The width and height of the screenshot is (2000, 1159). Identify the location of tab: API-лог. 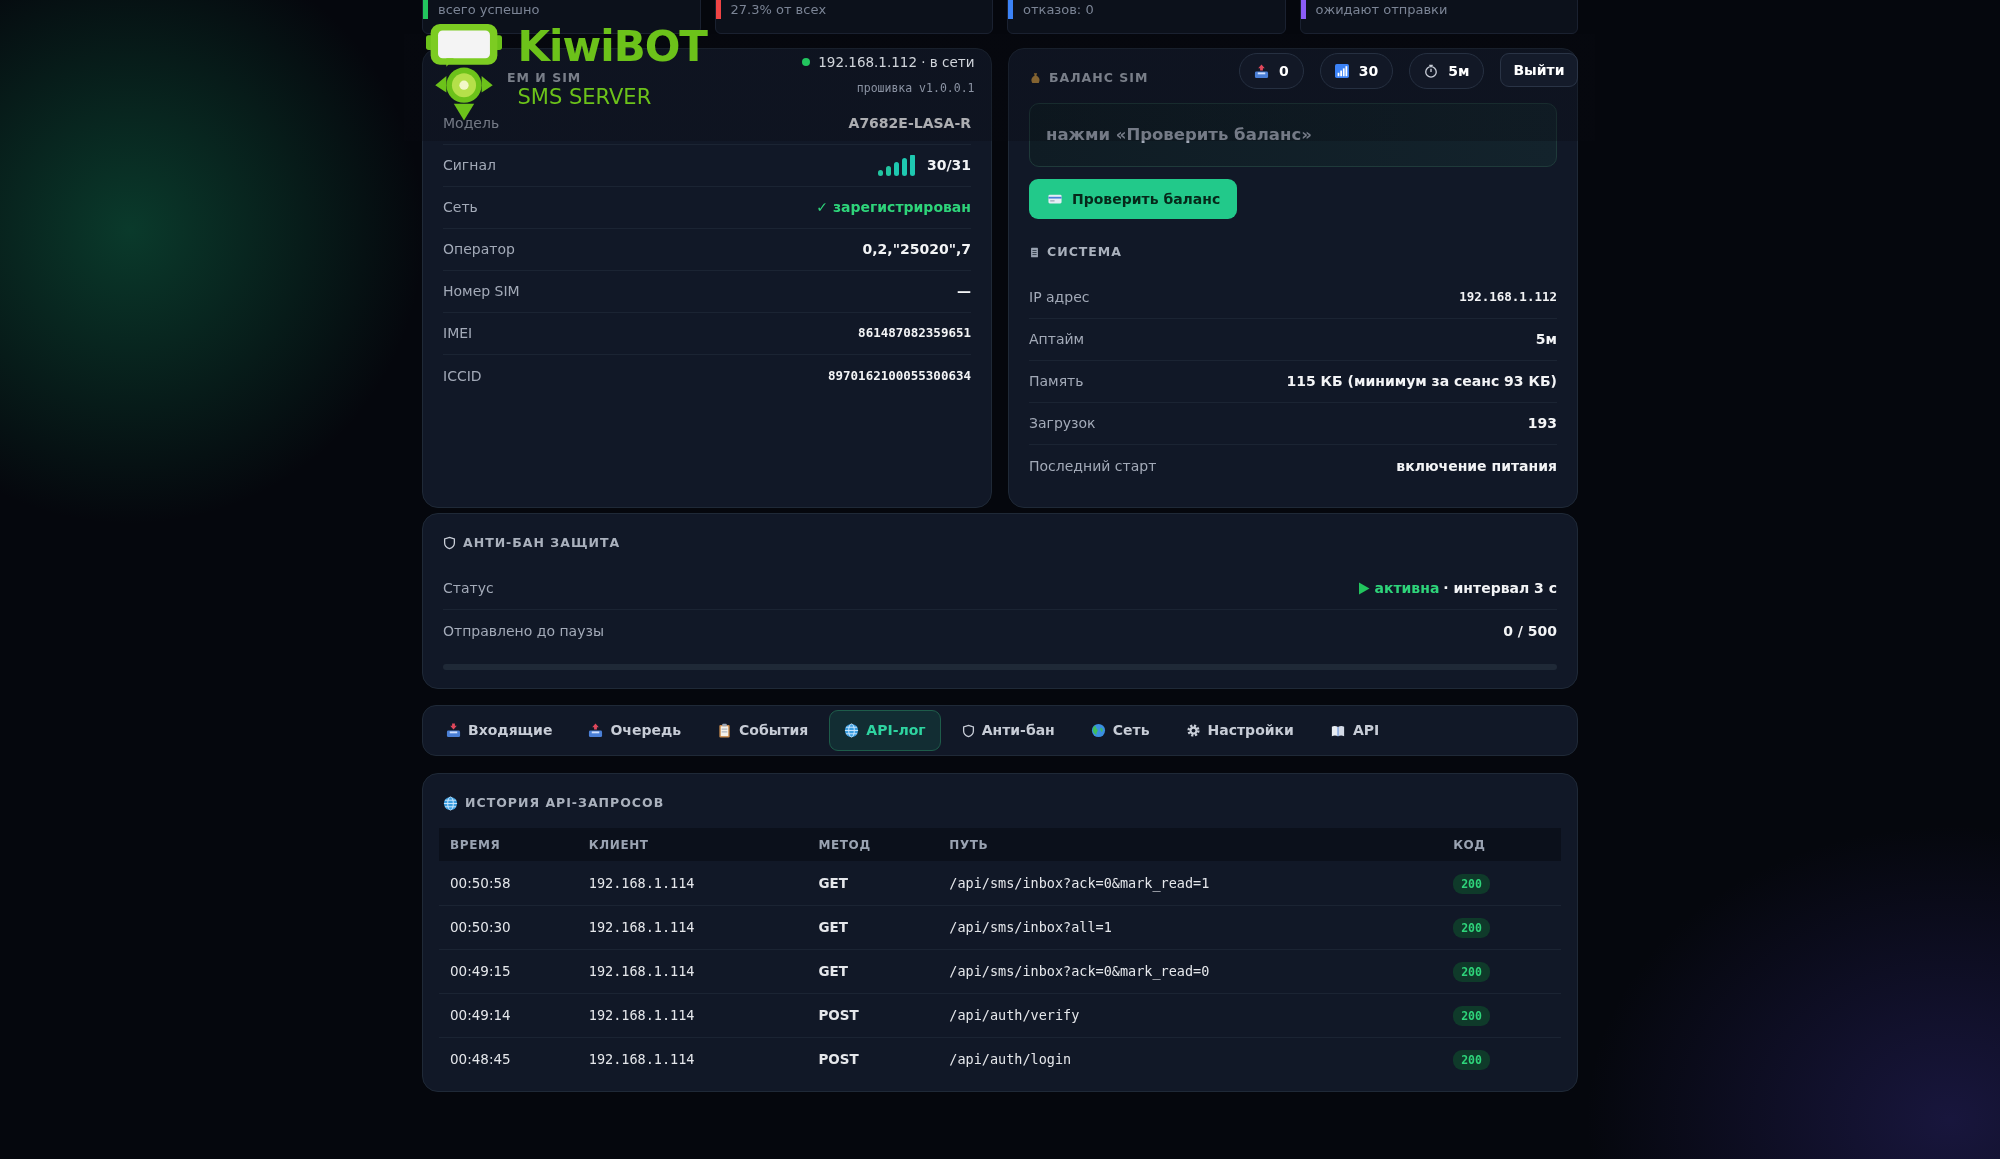
(885, 730).